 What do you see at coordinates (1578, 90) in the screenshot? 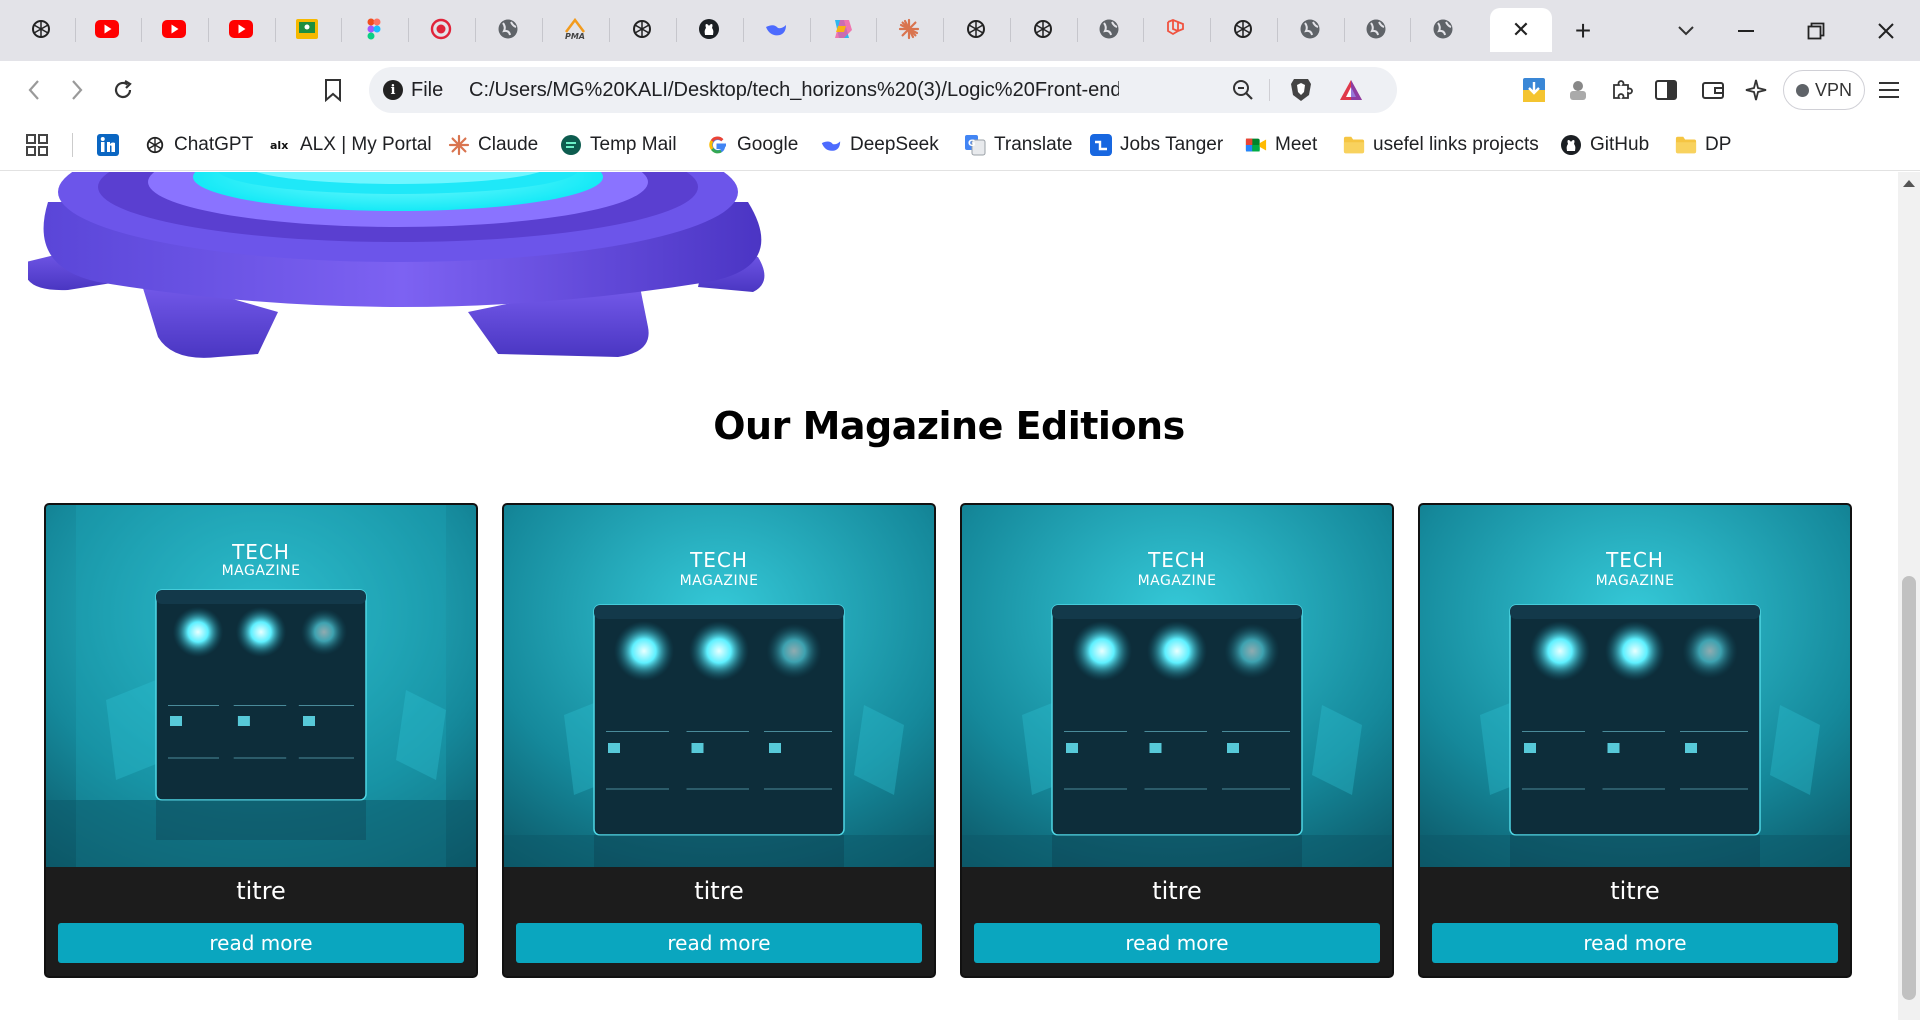
I see `extension-icon` at bounding box center [1578, 90].